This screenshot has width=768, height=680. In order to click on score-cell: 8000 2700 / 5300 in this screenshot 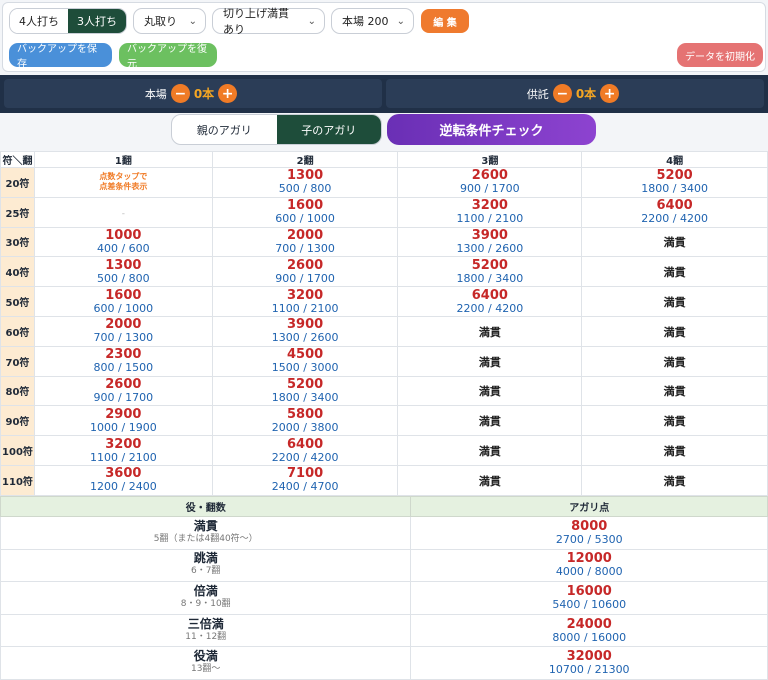, I will do `click(589, 533)`.